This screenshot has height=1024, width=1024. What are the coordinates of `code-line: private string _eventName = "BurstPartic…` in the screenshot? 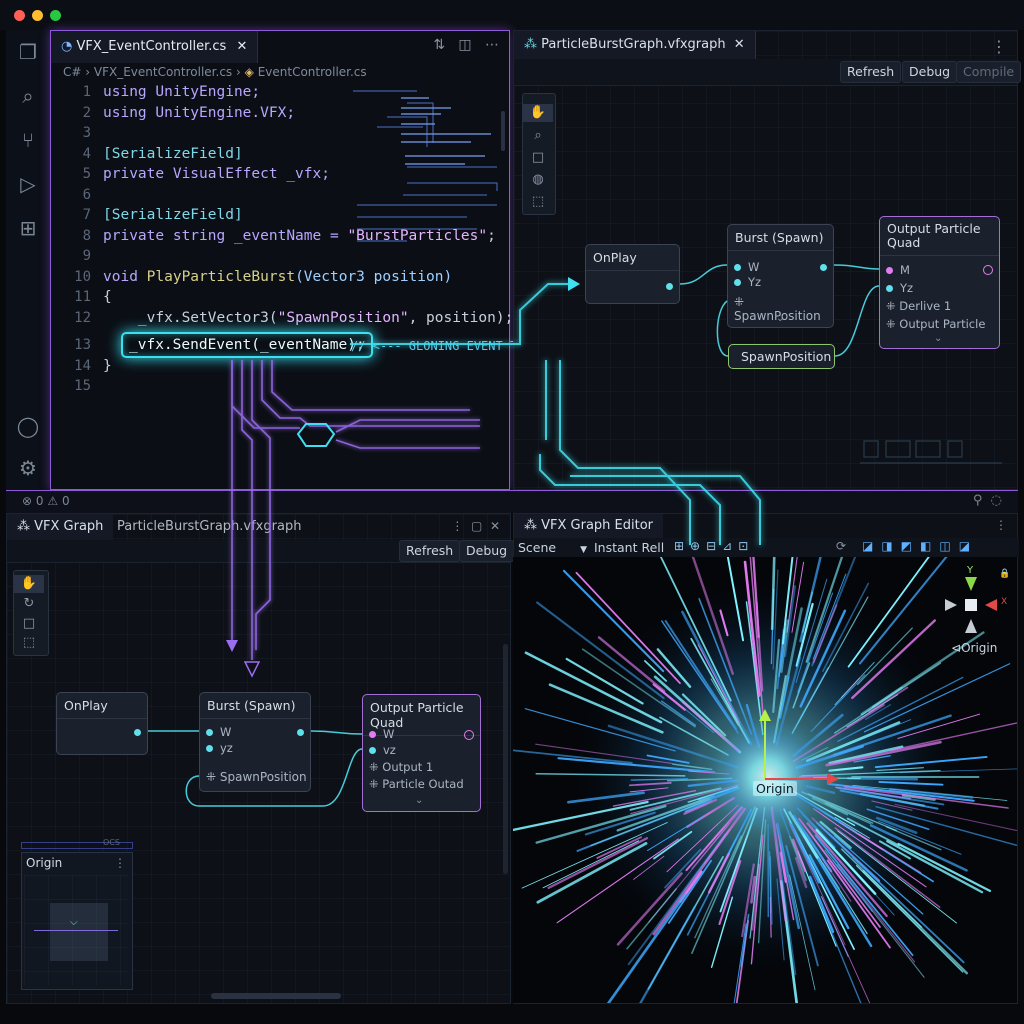 It's located at (299, 236).